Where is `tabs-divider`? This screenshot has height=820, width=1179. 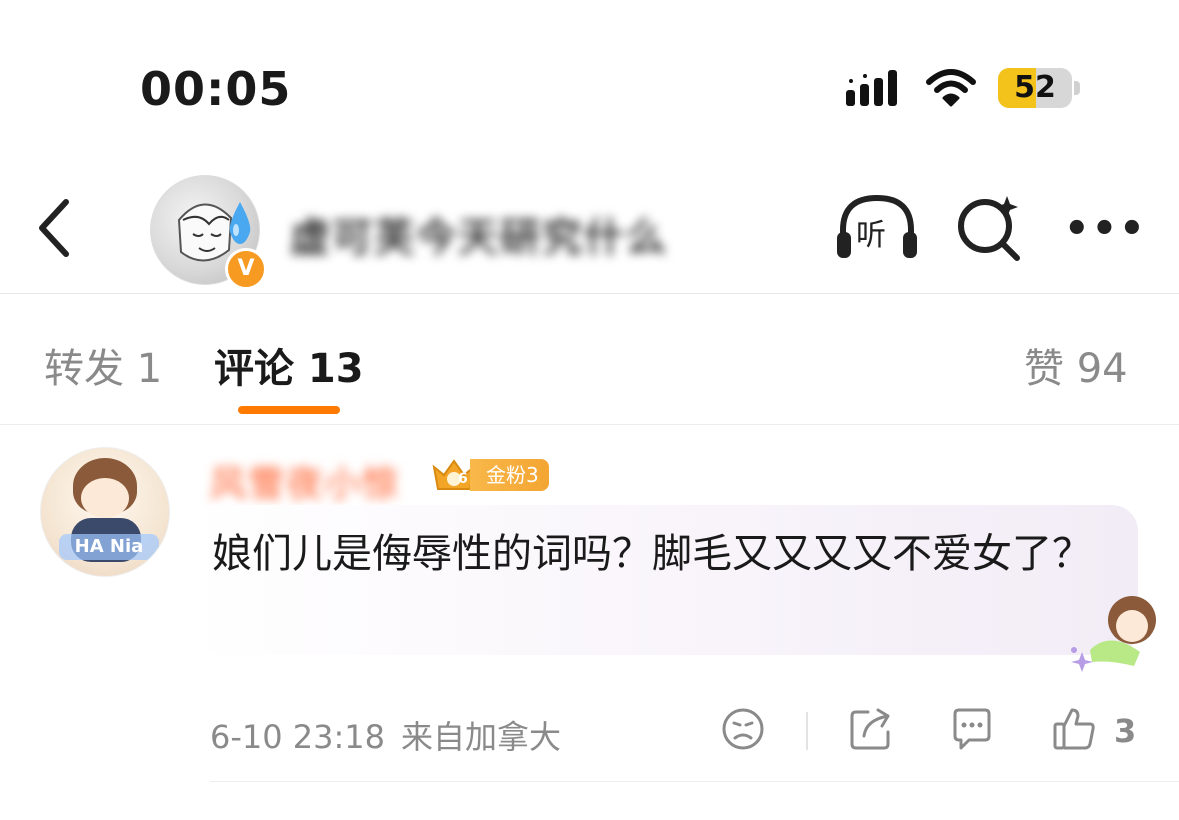 tabs-divider is located at coordinates (589, 424).